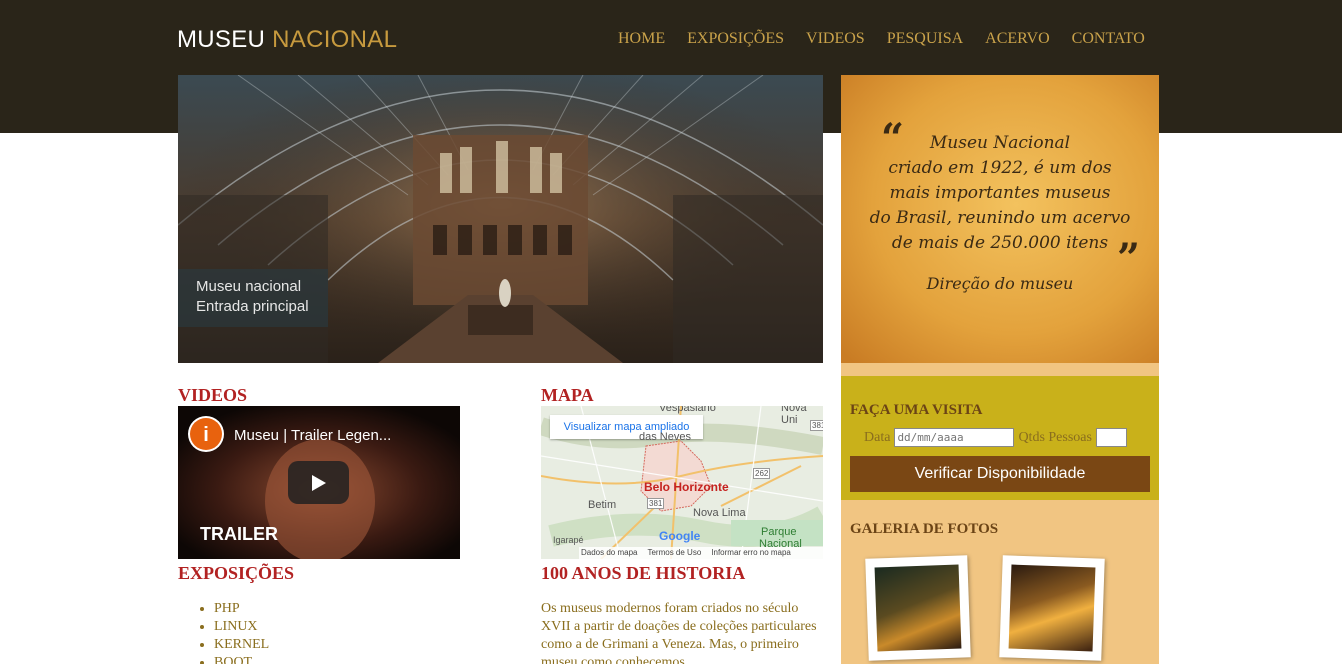  I want to click on hero-caption-line2: Entrada principal, so click(252, 306).